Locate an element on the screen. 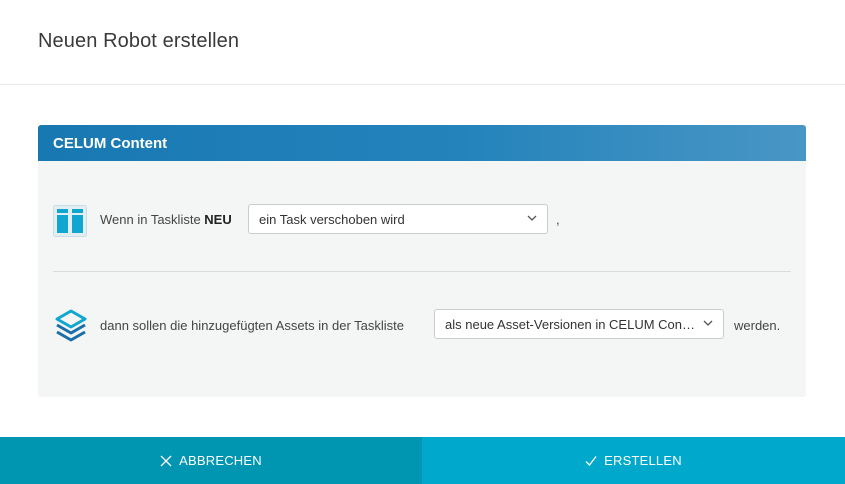  cancel-label: ABBRECHEN is located at coordinates (220, 460).